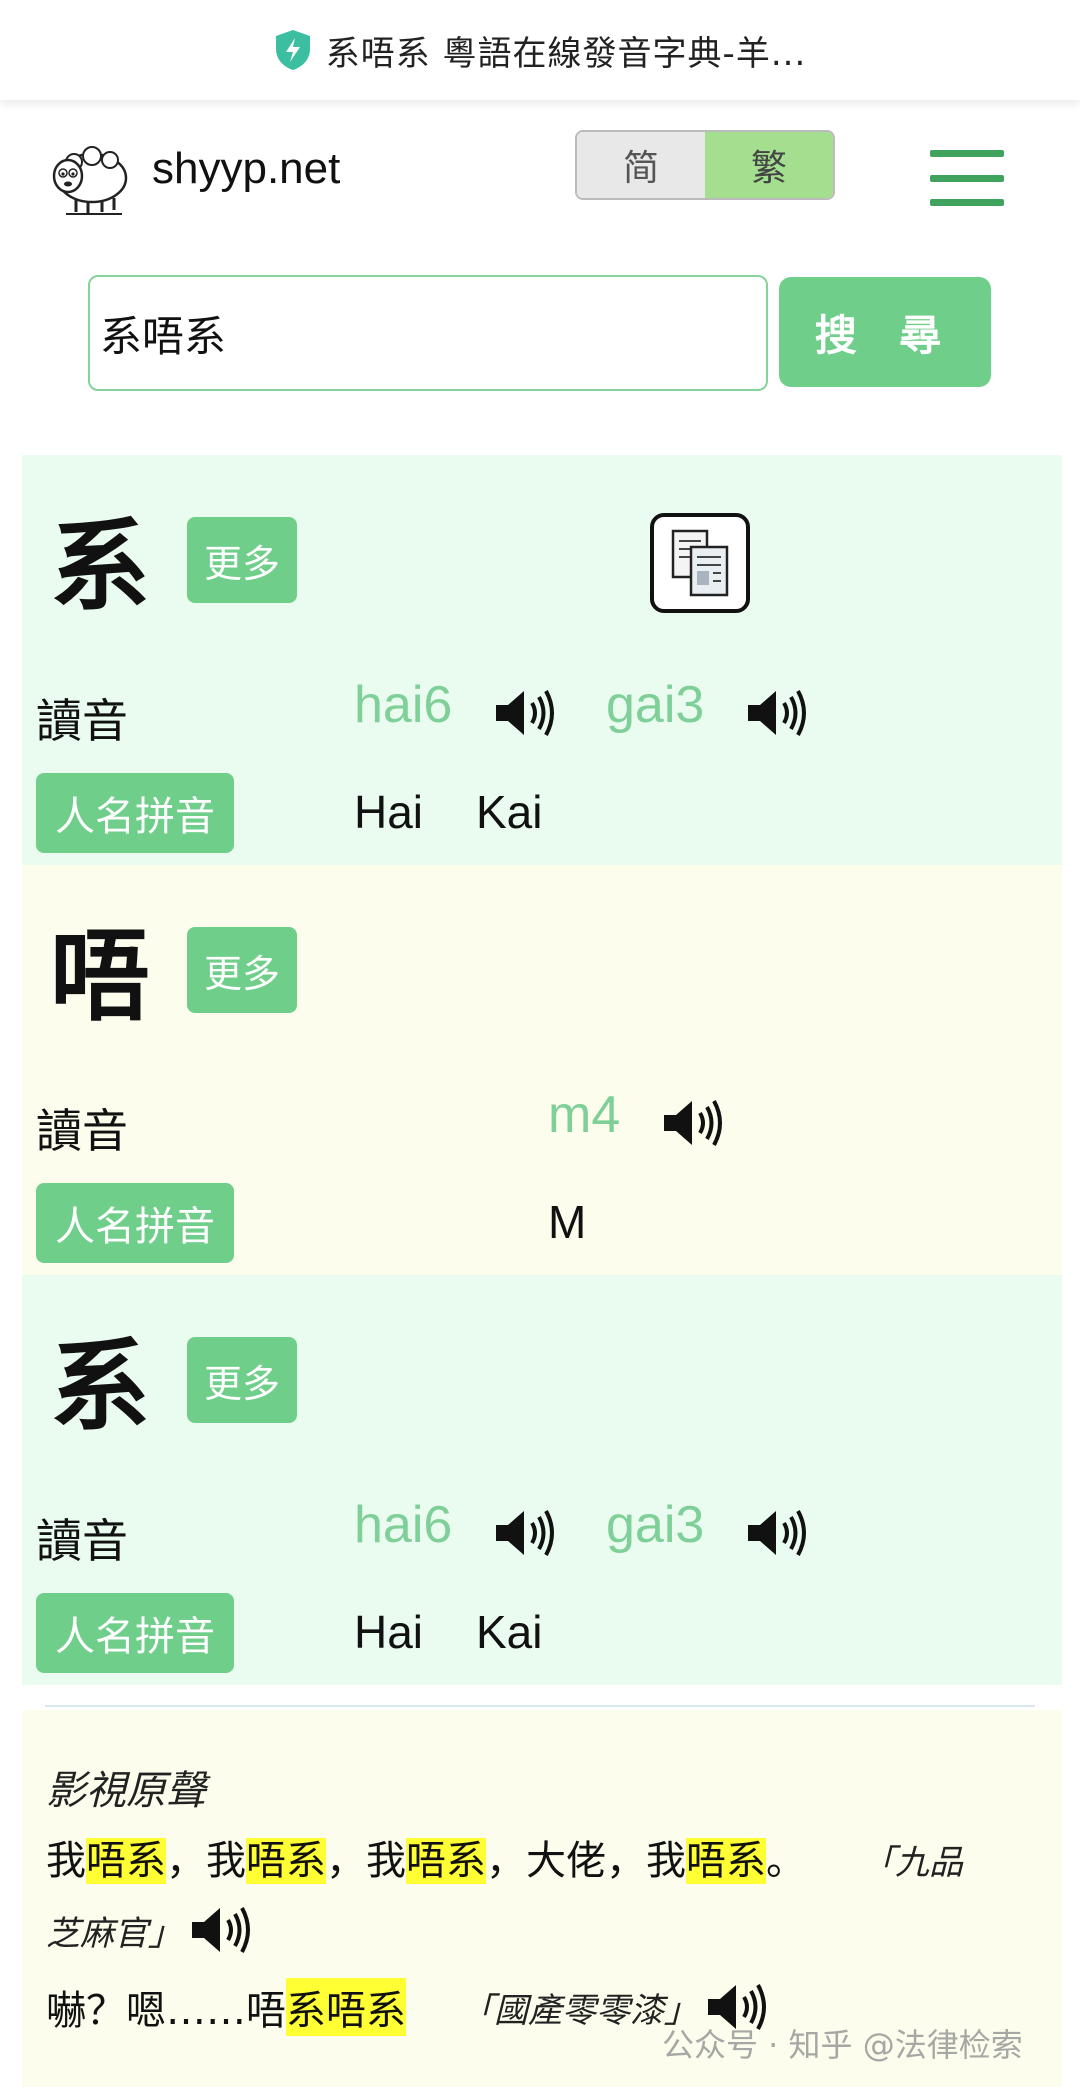 This screenshot has height=2087, width=1080. Describe the element at coordinates (920, 1863) in the screenshot. I see `quote-source: 「九品` at that location.